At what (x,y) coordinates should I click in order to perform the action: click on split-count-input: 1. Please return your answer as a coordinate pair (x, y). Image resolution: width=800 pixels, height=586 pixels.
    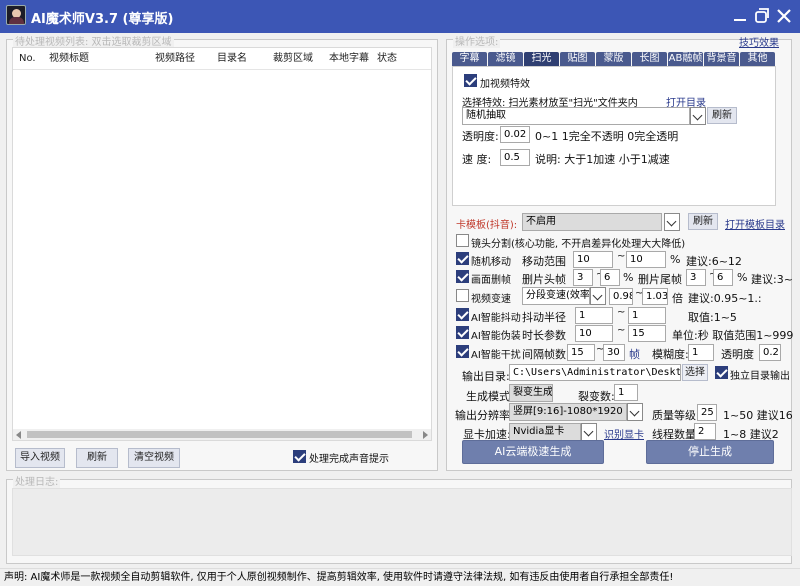
    Looking at the image, I should click on (626, 392).